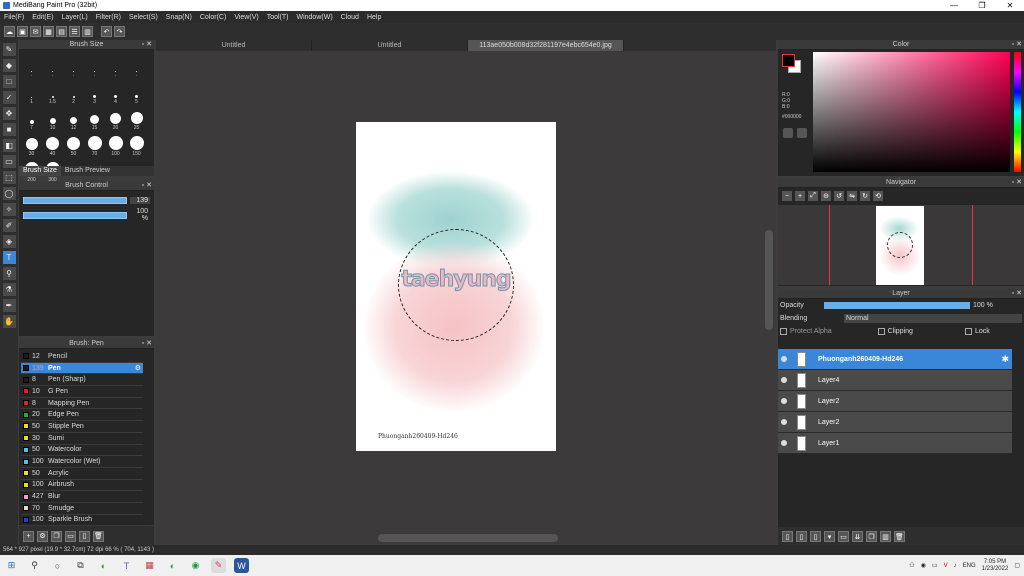 The image size is (1024, 576). Describe the element at coordinates (788, 133) in the screenshot. I see `palette-icon` at that location.